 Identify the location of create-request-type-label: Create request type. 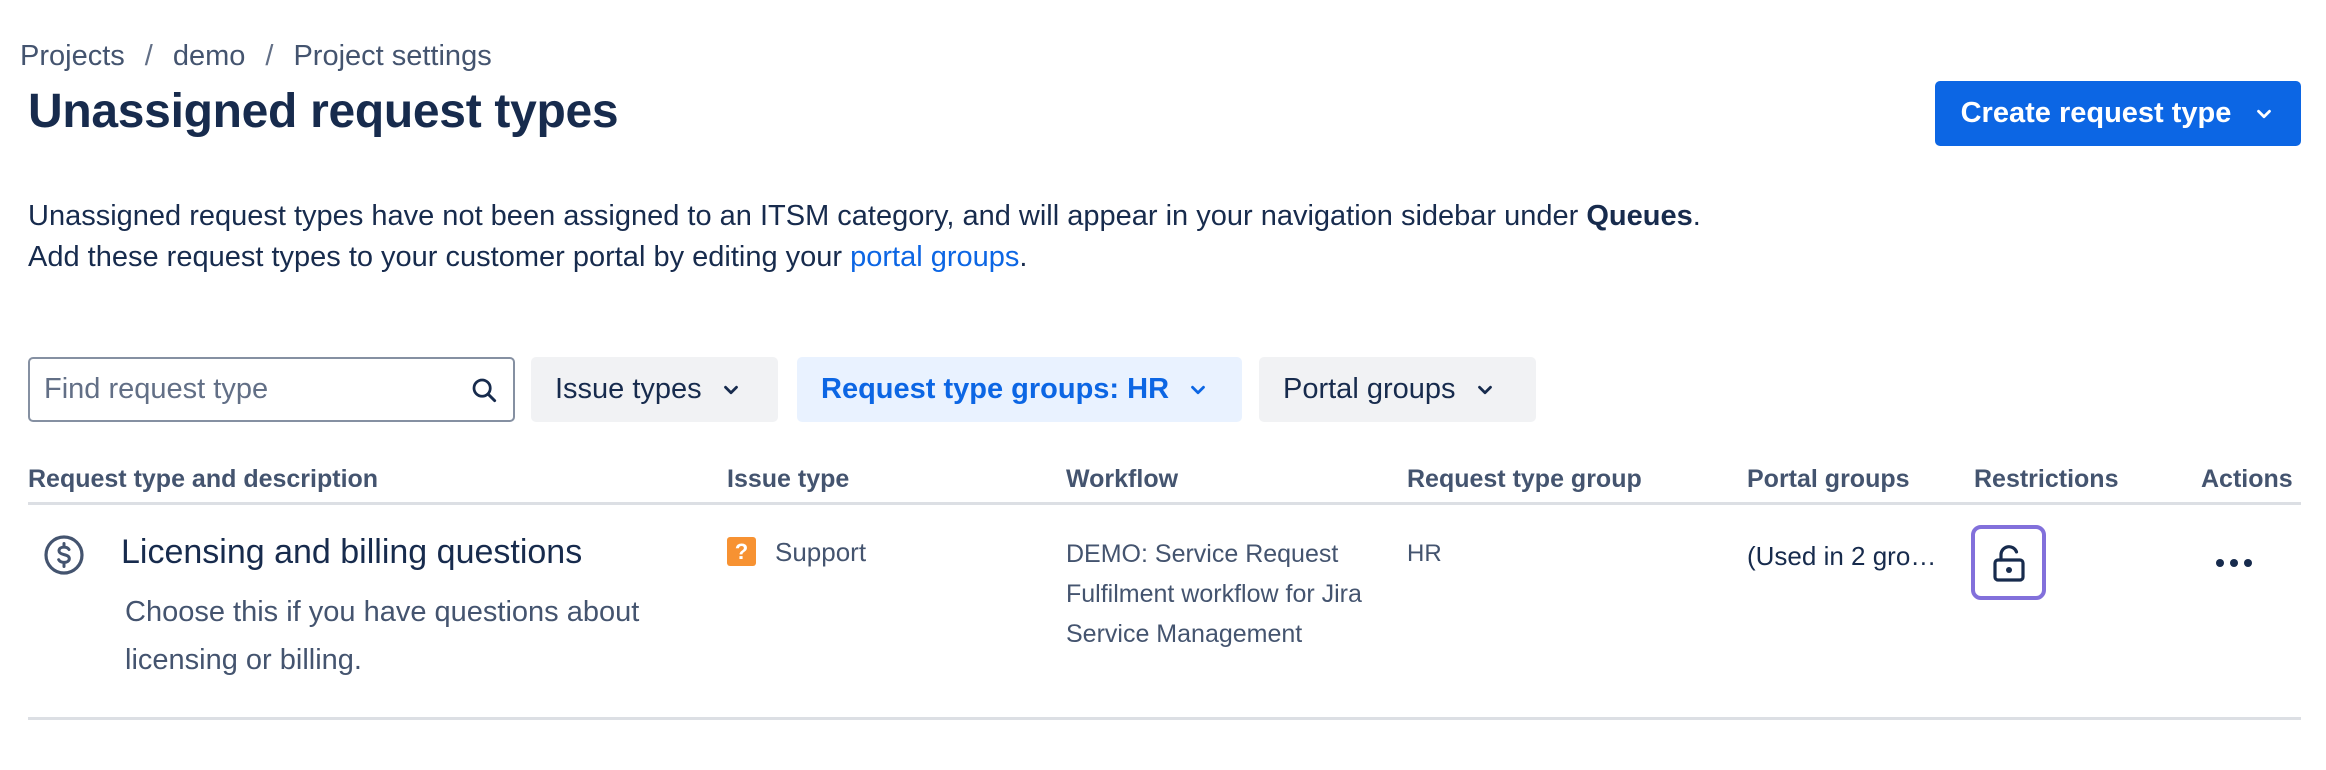
(2096, 113).